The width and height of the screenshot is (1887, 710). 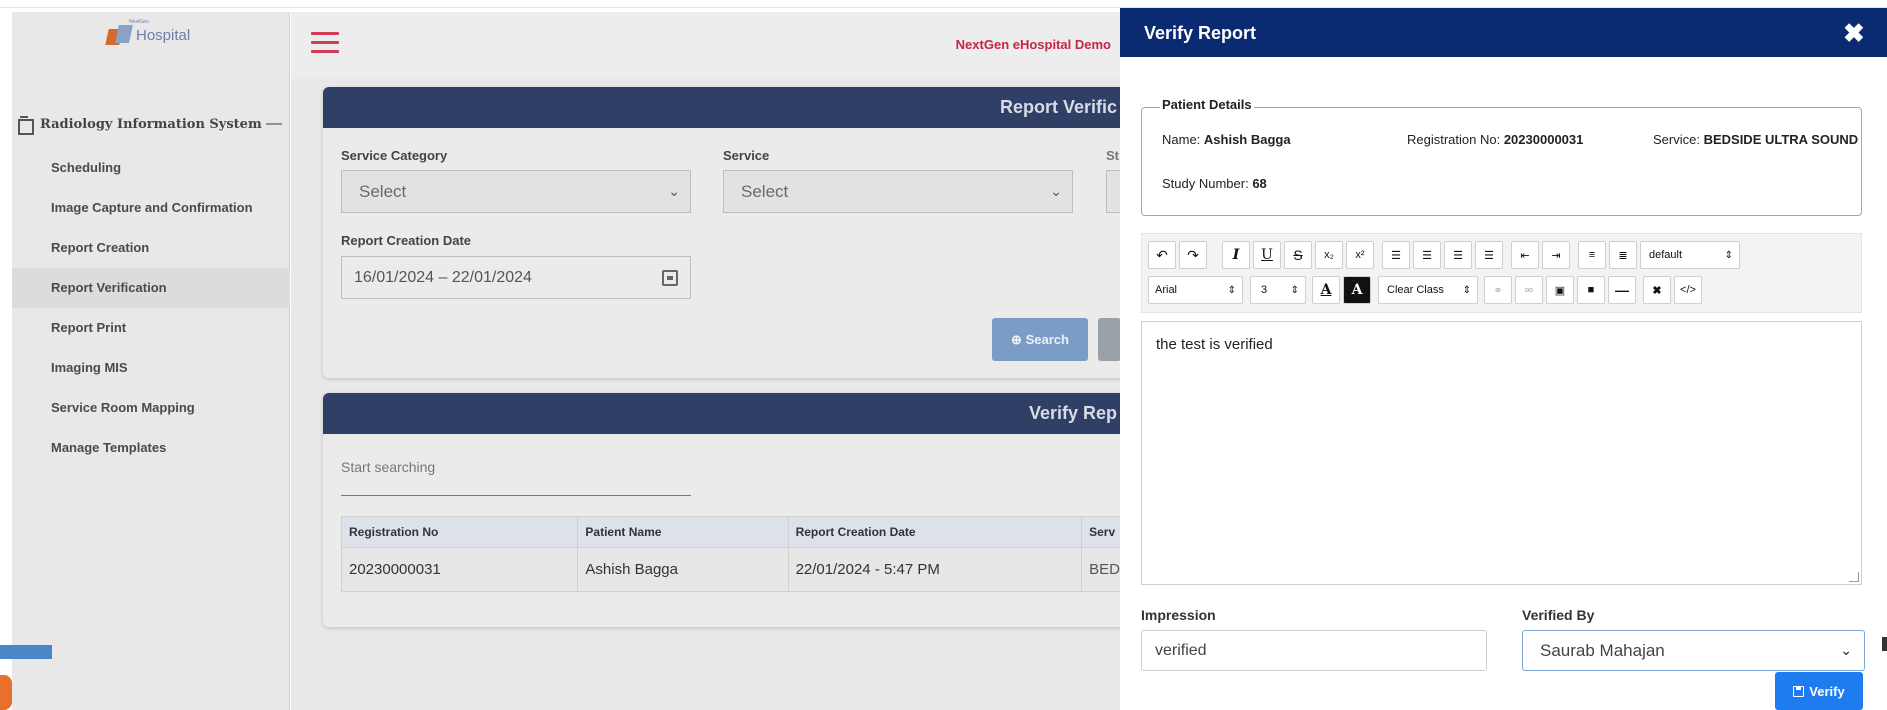 I want to click on cell-report-date: 22/01/2024 - 5:47 PM, so click(x=935, y=569).